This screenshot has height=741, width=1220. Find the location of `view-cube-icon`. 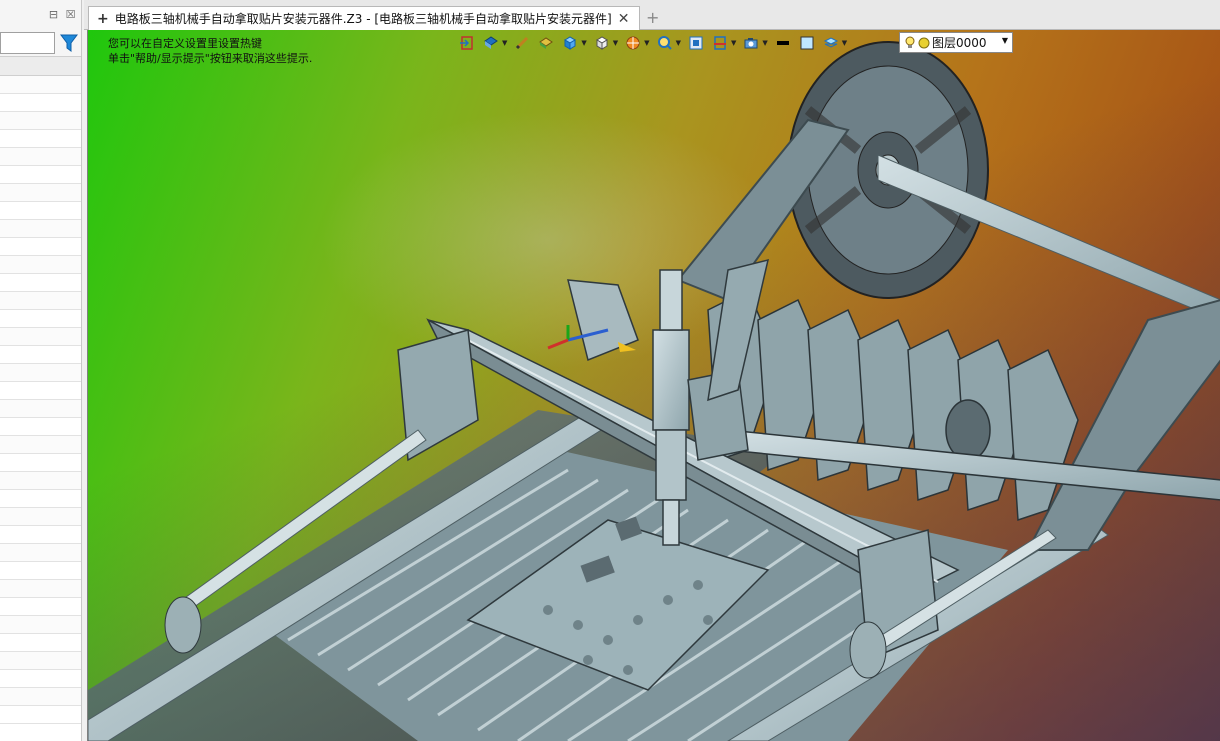

view-cube-icon is located at coordinates (602, 43).